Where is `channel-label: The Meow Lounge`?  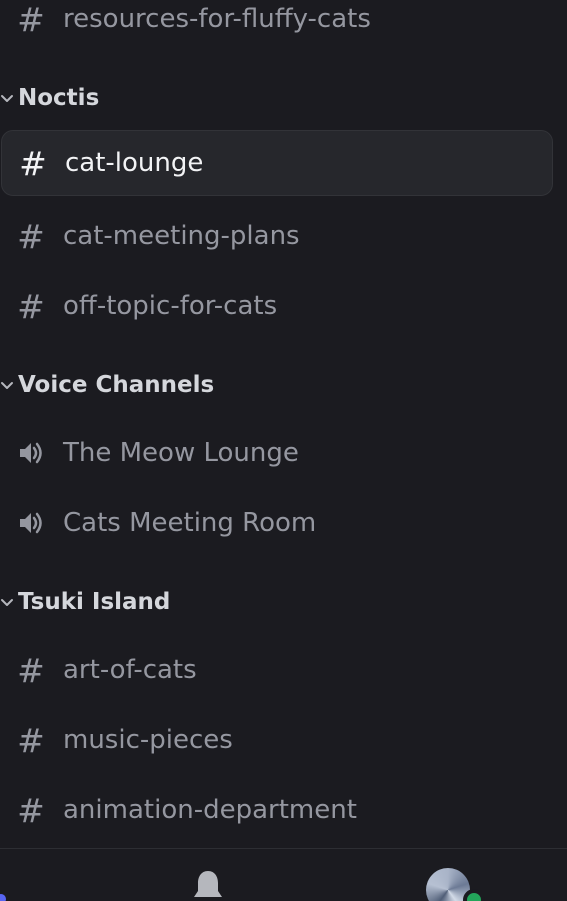 channel-label: The Meow Lounge is located at coordinates (181, 453).